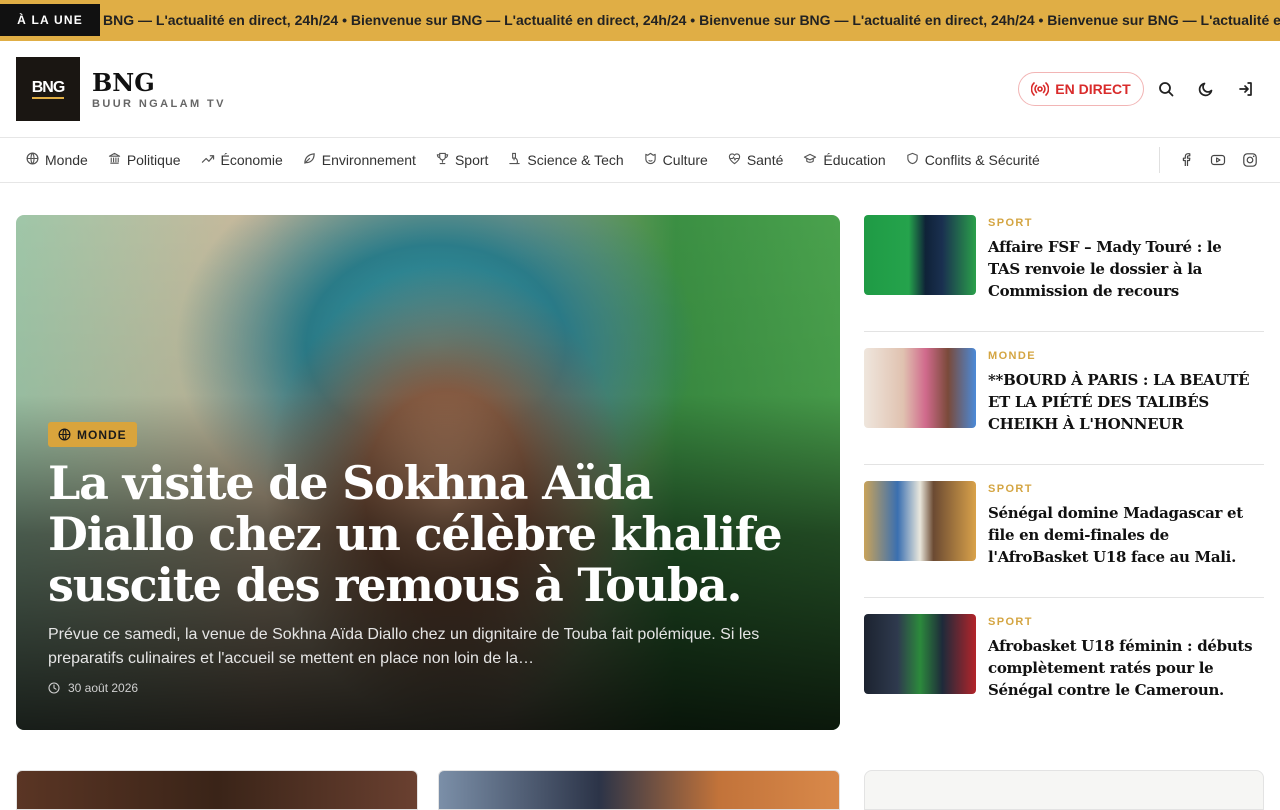  What do you see at coordinates (982, 160) in the screenshot?
I see `nav-label: Conflits & Sécurité` at bounding box center [982, 160].